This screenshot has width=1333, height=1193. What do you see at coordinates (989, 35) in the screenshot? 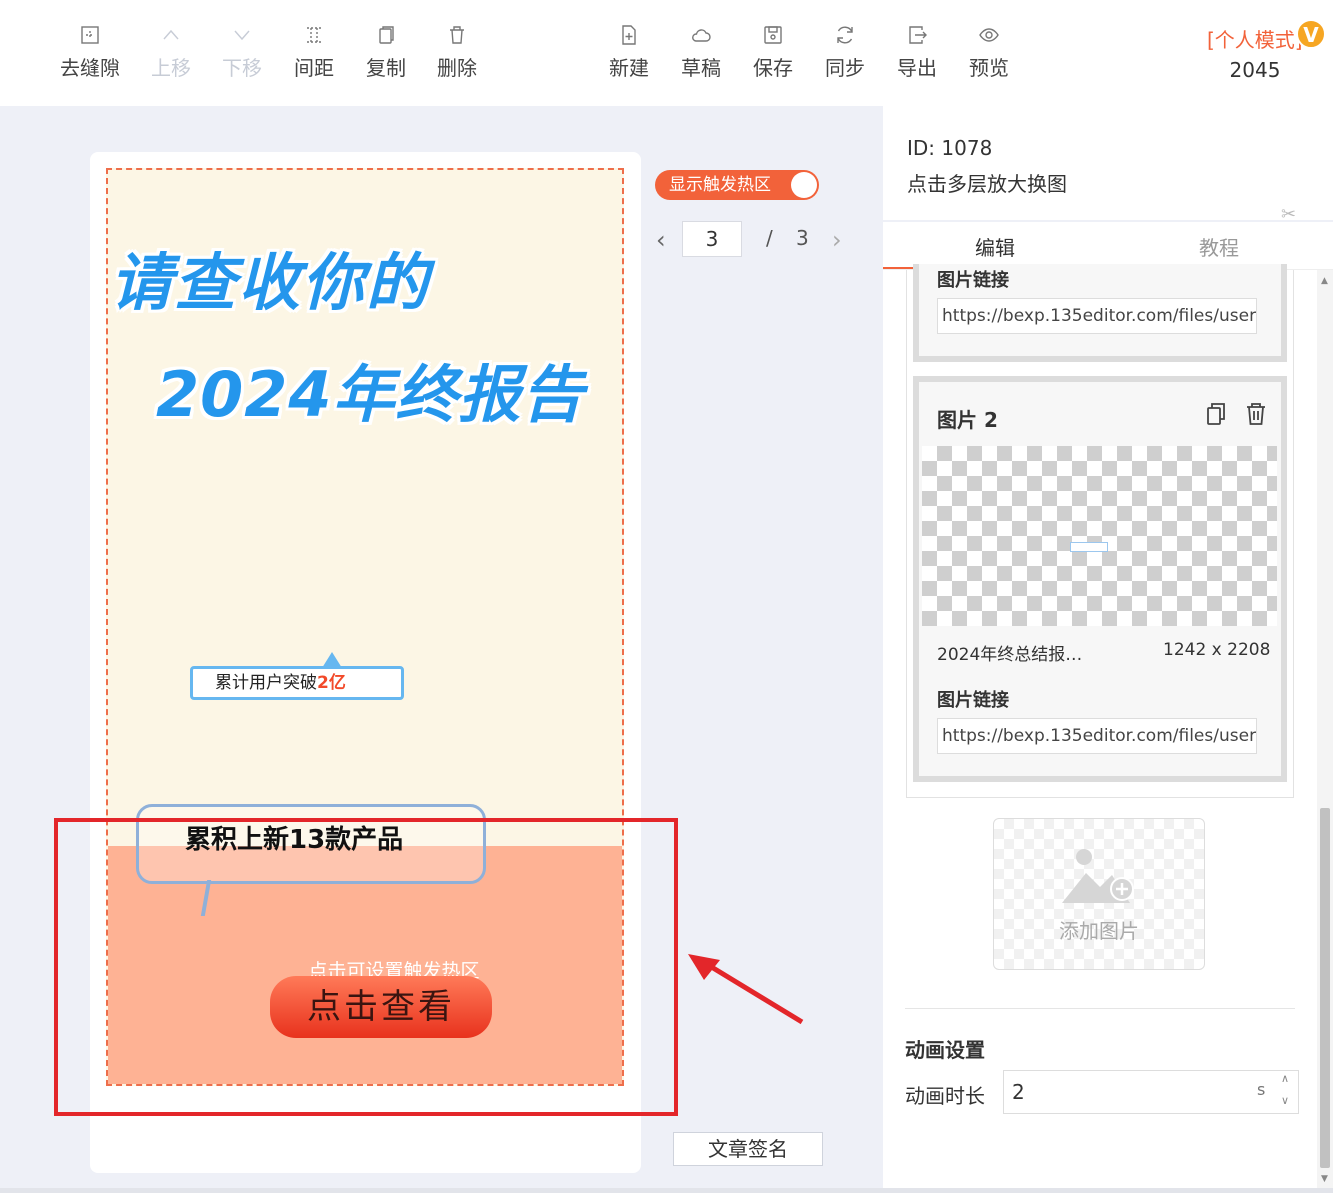
I see `eye-icon` at bounding box center [989, 35].